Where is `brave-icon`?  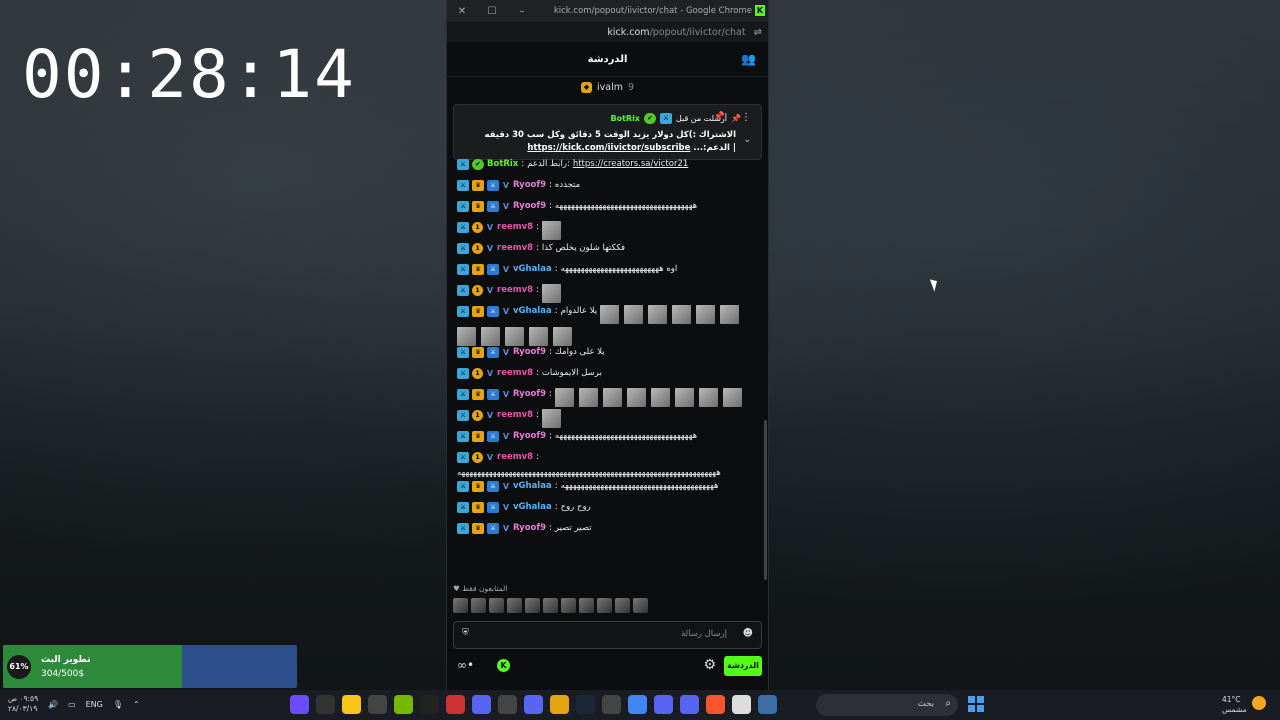 brave-icon is located at coordinates (715, 704).